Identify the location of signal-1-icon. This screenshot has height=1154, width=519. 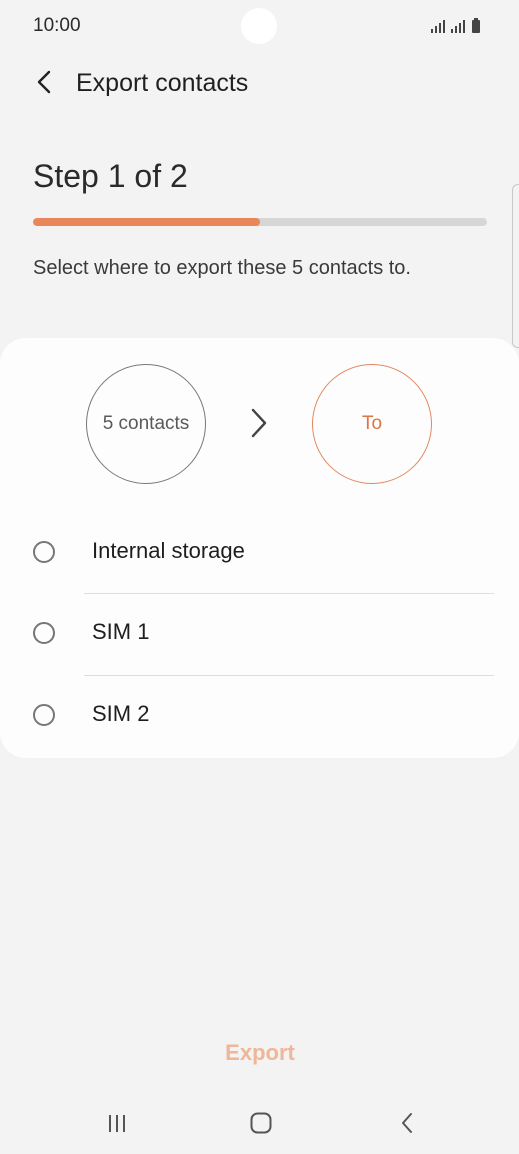
(438, 26).